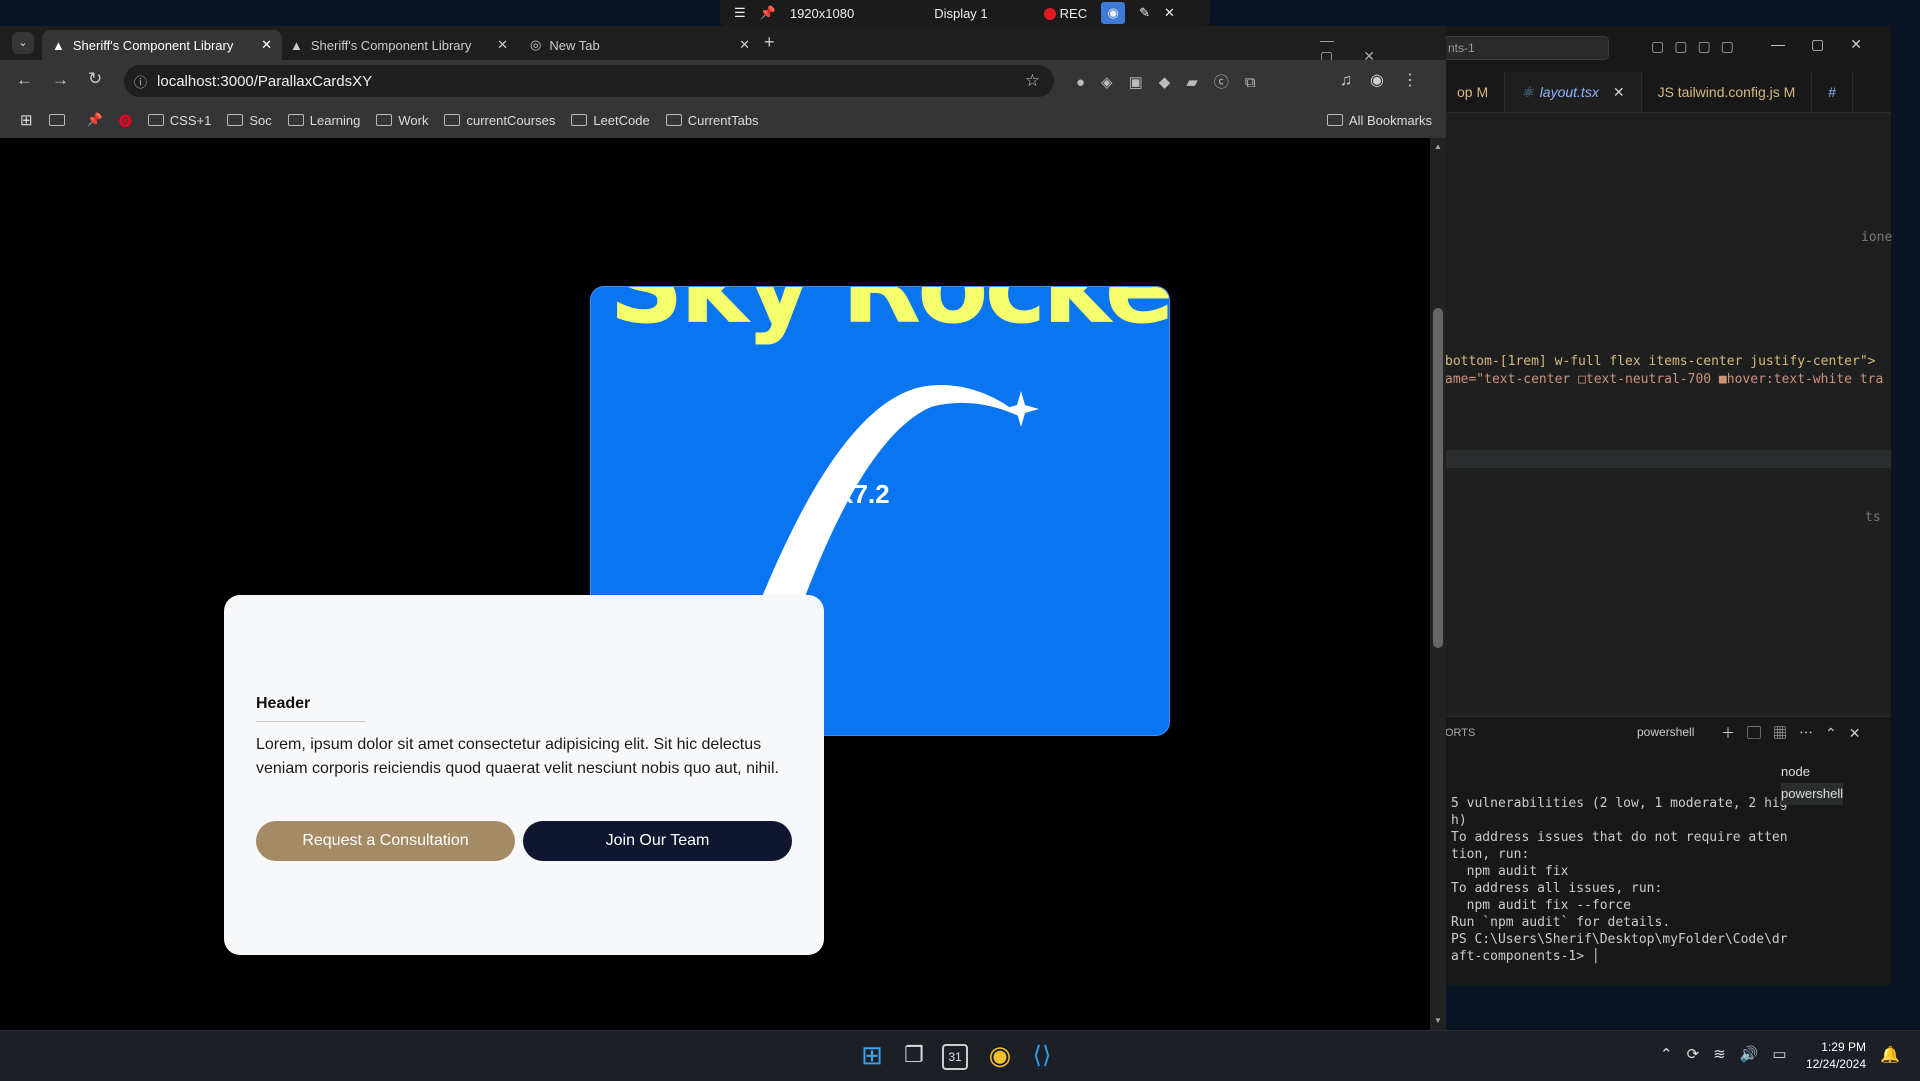  What do you see at coordinates (1438, 1020) in the screenshot?
I see `scroll-down-icon: ▼` at bounding box center [1438, 1020].